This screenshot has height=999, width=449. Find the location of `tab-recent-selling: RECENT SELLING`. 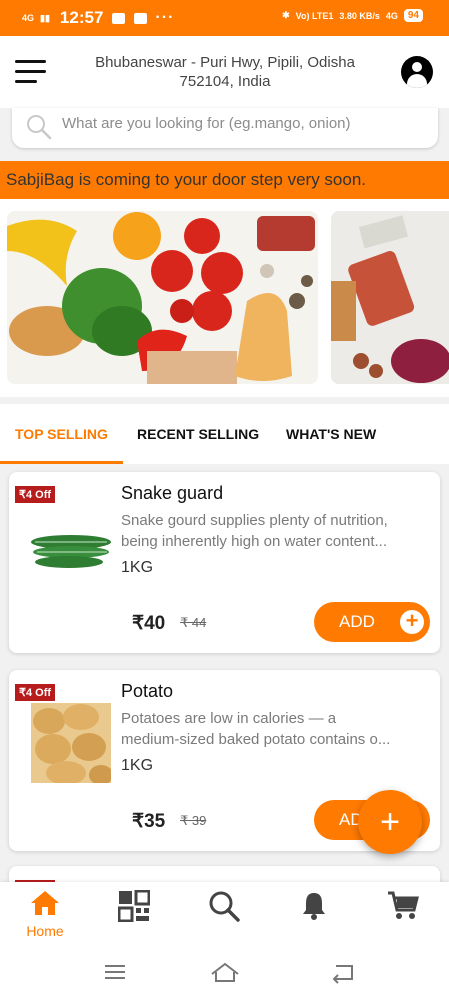

tab-recent-selling: RECENT SELLING is located at coordinates (198, 434).